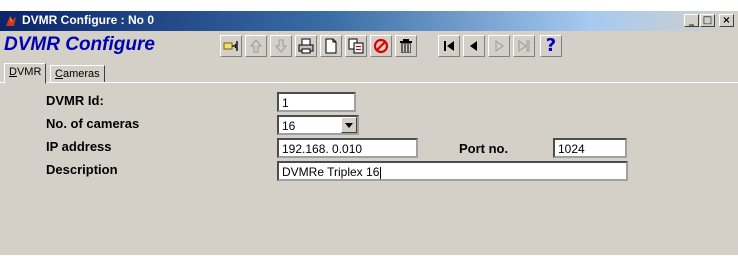 This screenshot has width=738, height=256. I want to click on tab-strip: DVMR Cameras, so click(369, 73).